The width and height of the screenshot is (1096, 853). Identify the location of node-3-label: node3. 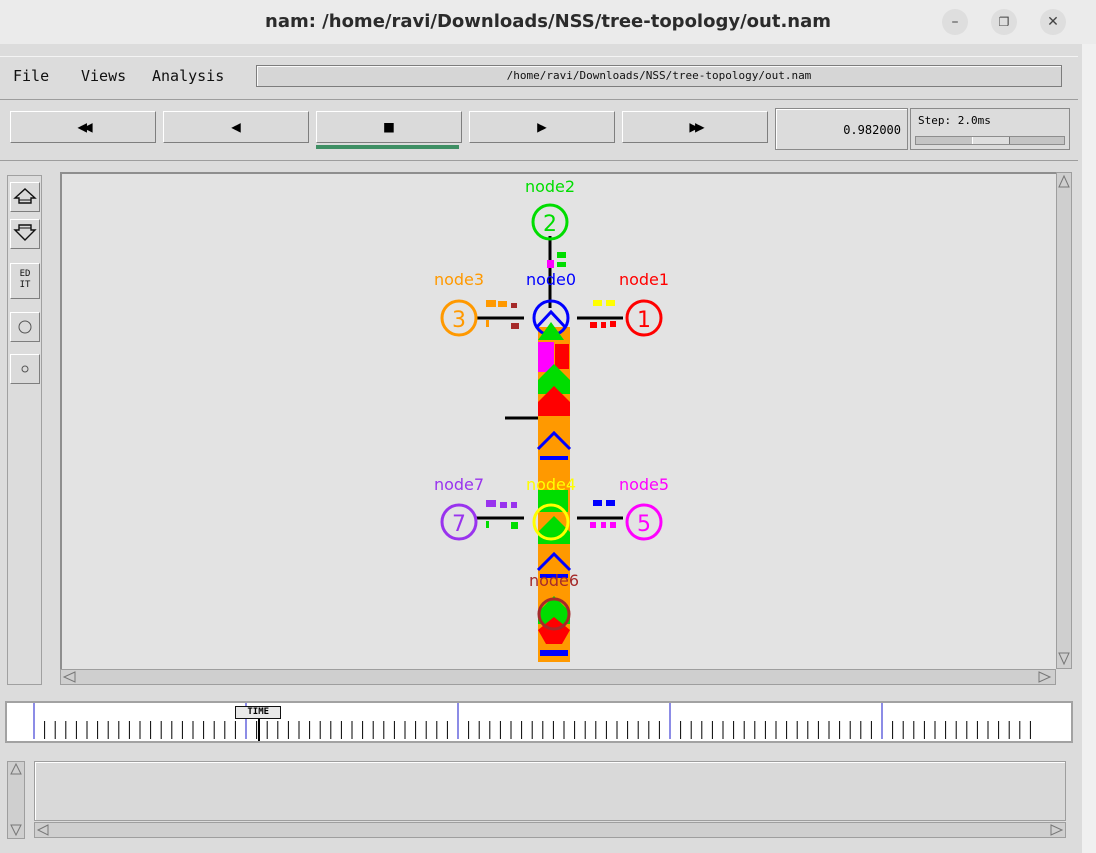
(459, 279).